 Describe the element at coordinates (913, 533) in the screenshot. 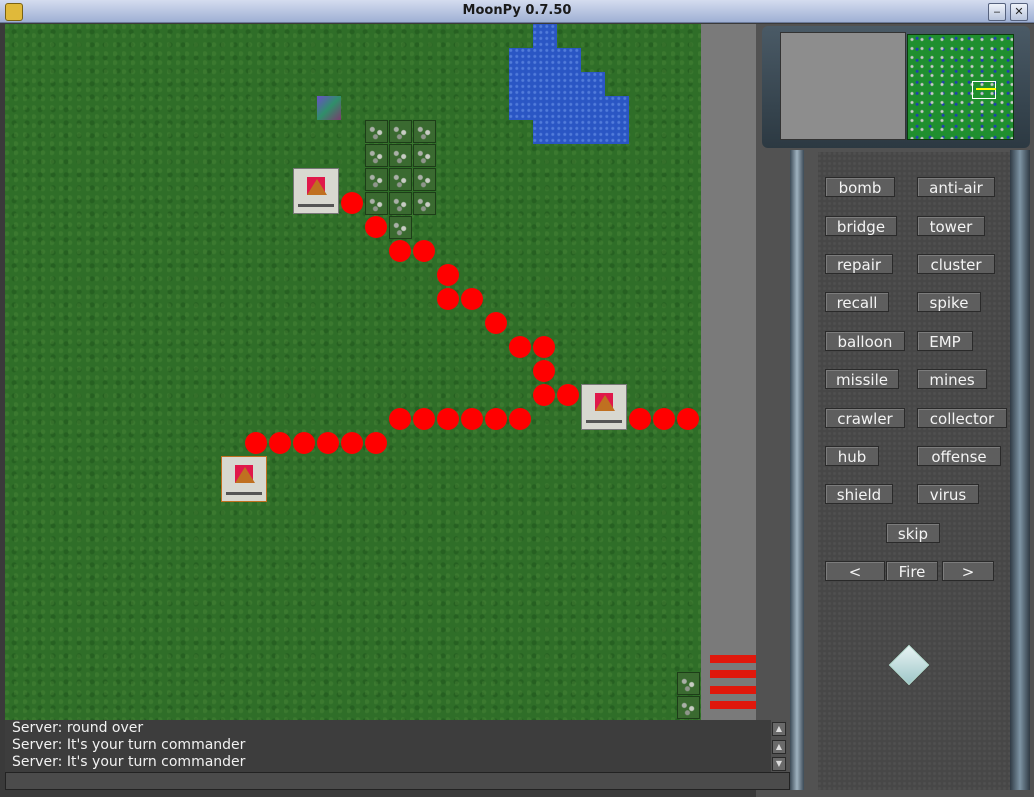

I see `skip-button: skip` at that location.